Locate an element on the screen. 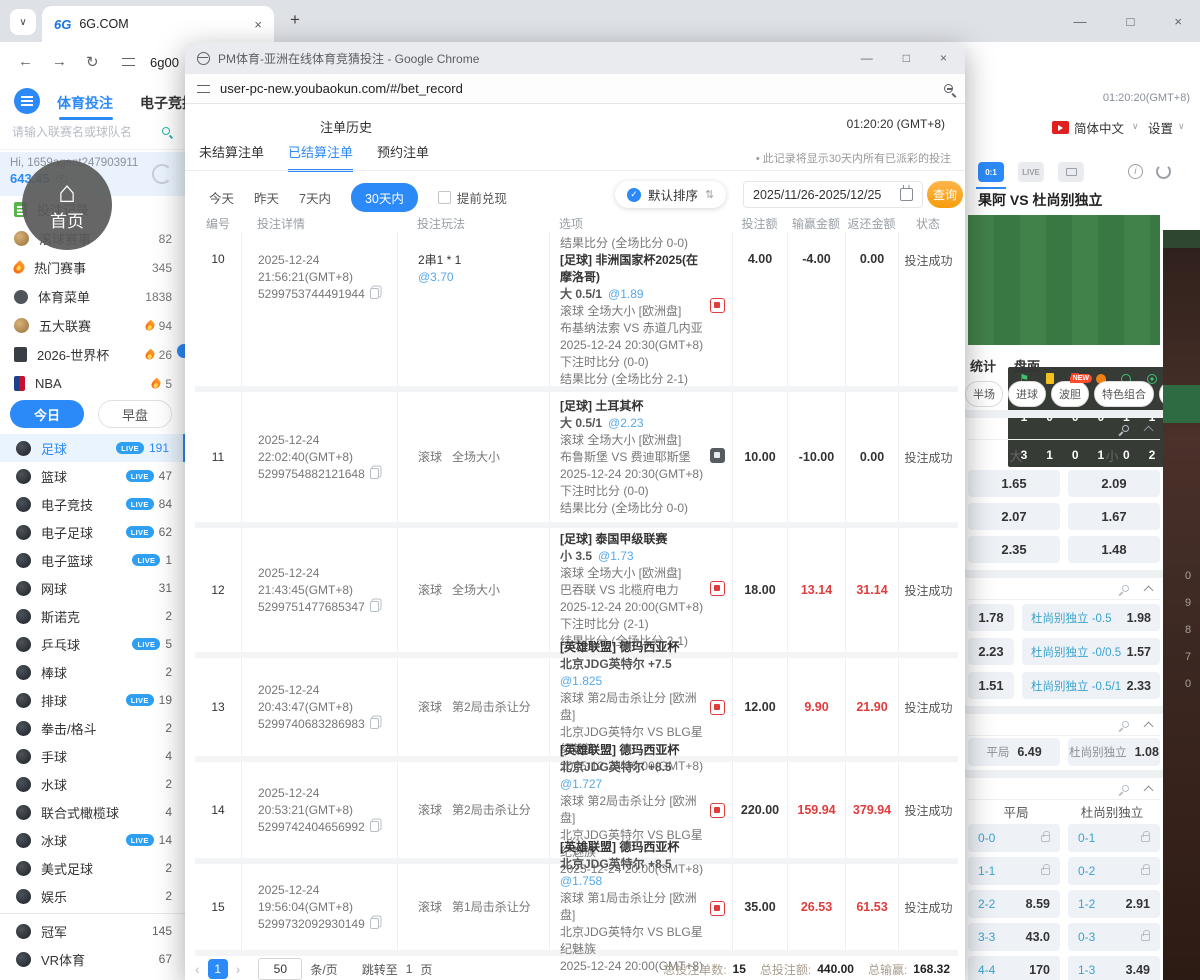  sport-item: 联合式橄榄球 4 is located at coordinates (92, 812).